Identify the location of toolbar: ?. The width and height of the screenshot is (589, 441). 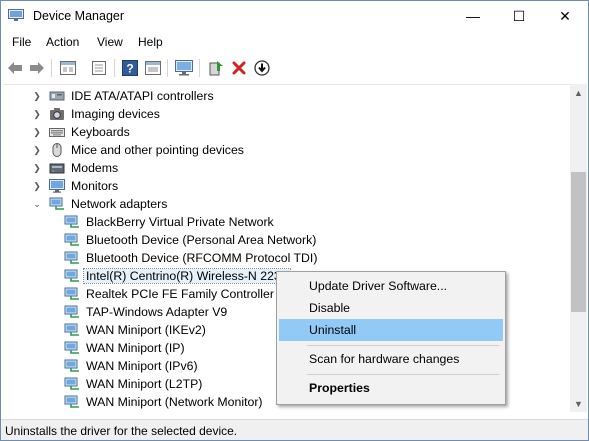
(294, 68).